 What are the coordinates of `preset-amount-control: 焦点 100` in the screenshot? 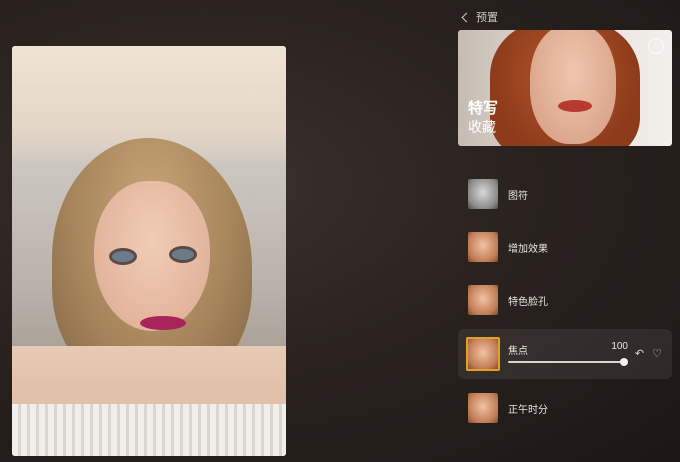 It's located at (568, 353).